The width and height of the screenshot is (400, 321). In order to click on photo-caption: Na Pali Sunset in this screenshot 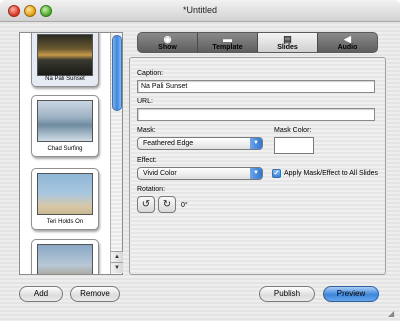, I will do `click(65, 79)`.